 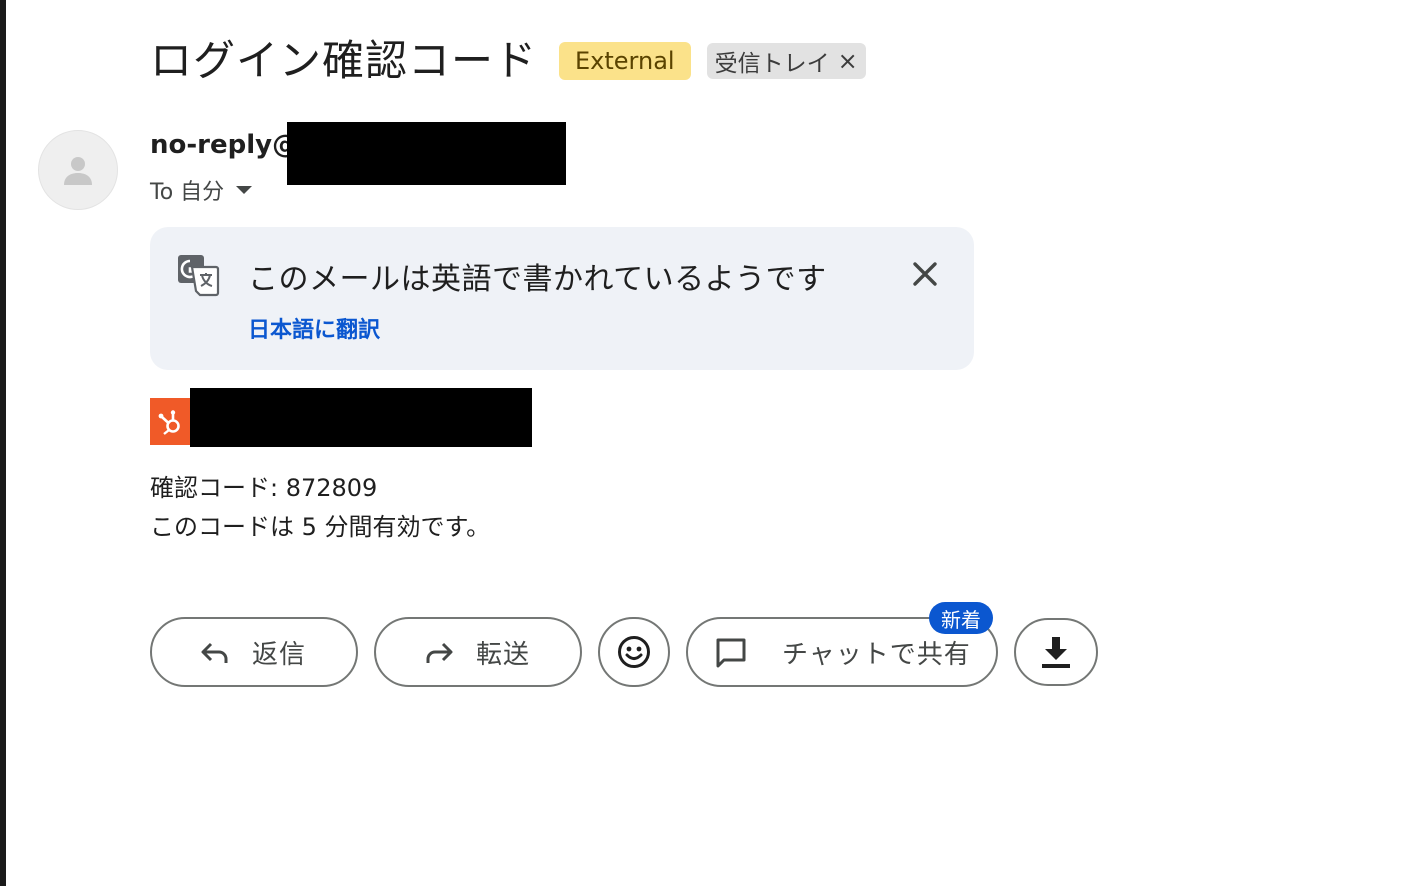 I want to click on chat-bubble-icon, so click(x=731, y=653).